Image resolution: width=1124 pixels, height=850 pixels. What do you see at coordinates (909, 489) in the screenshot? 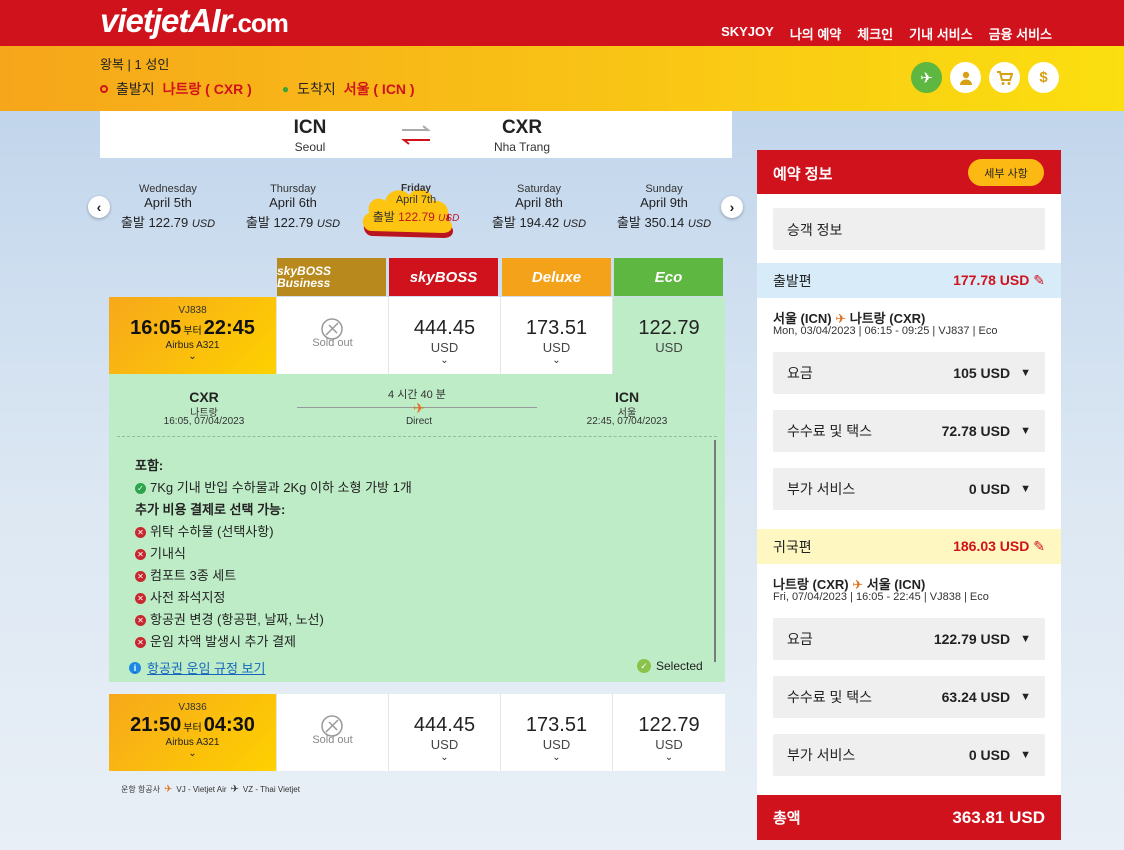
I see `outbound-addon-row: 부가 서비스 0 USD ▼` at bounding box center [909, 489].